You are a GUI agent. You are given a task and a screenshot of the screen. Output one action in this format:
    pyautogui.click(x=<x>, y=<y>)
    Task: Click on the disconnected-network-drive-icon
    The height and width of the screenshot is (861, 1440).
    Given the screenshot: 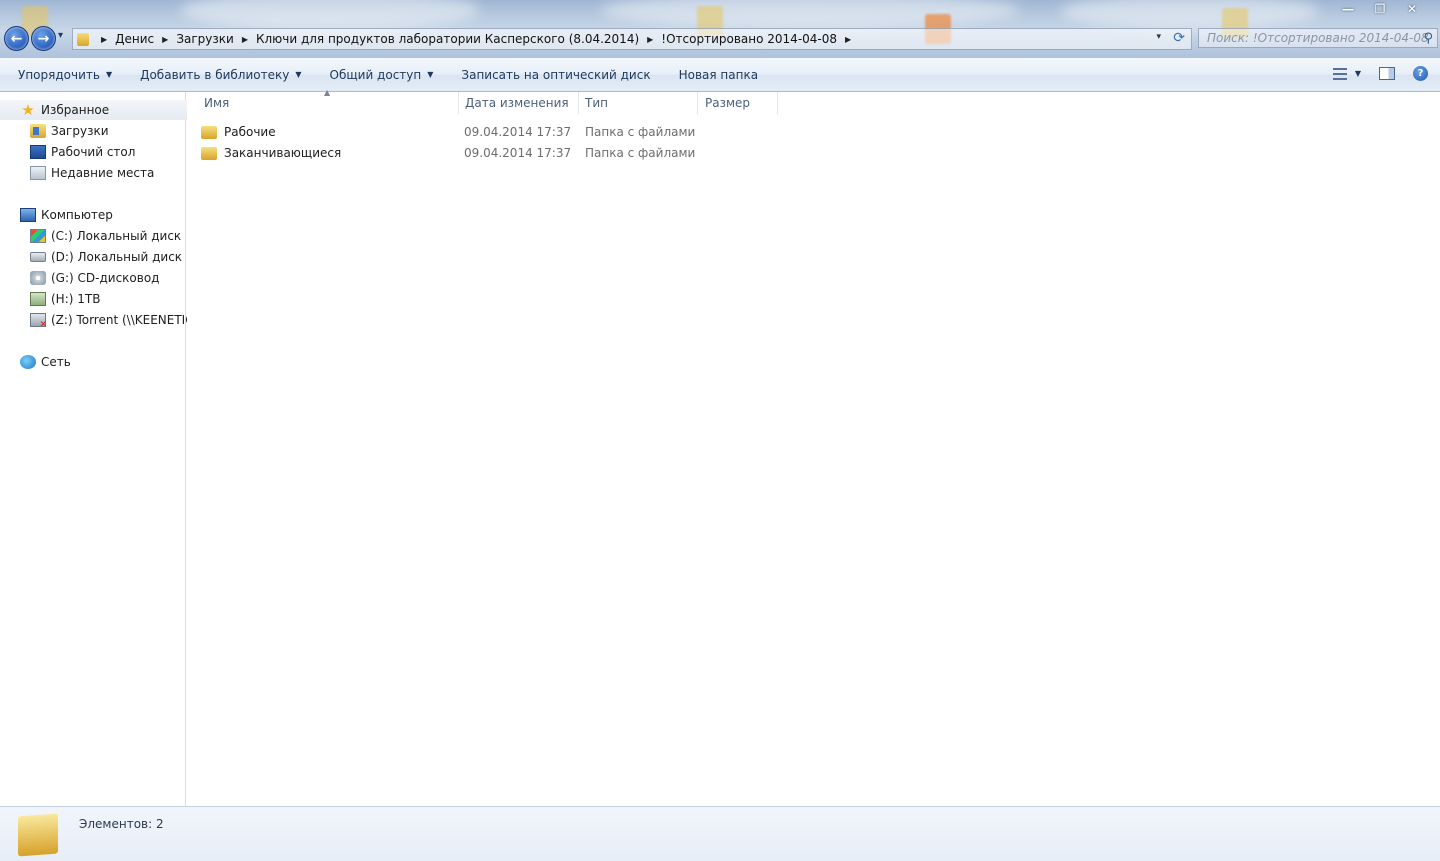 What is the action you would take?
    pyautogui.click(x=38, y=321)
    